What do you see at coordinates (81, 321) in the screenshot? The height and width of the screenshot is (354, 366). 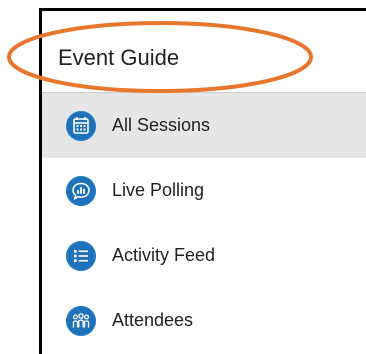 I see `people-icon` at bounding box center [81, 321].